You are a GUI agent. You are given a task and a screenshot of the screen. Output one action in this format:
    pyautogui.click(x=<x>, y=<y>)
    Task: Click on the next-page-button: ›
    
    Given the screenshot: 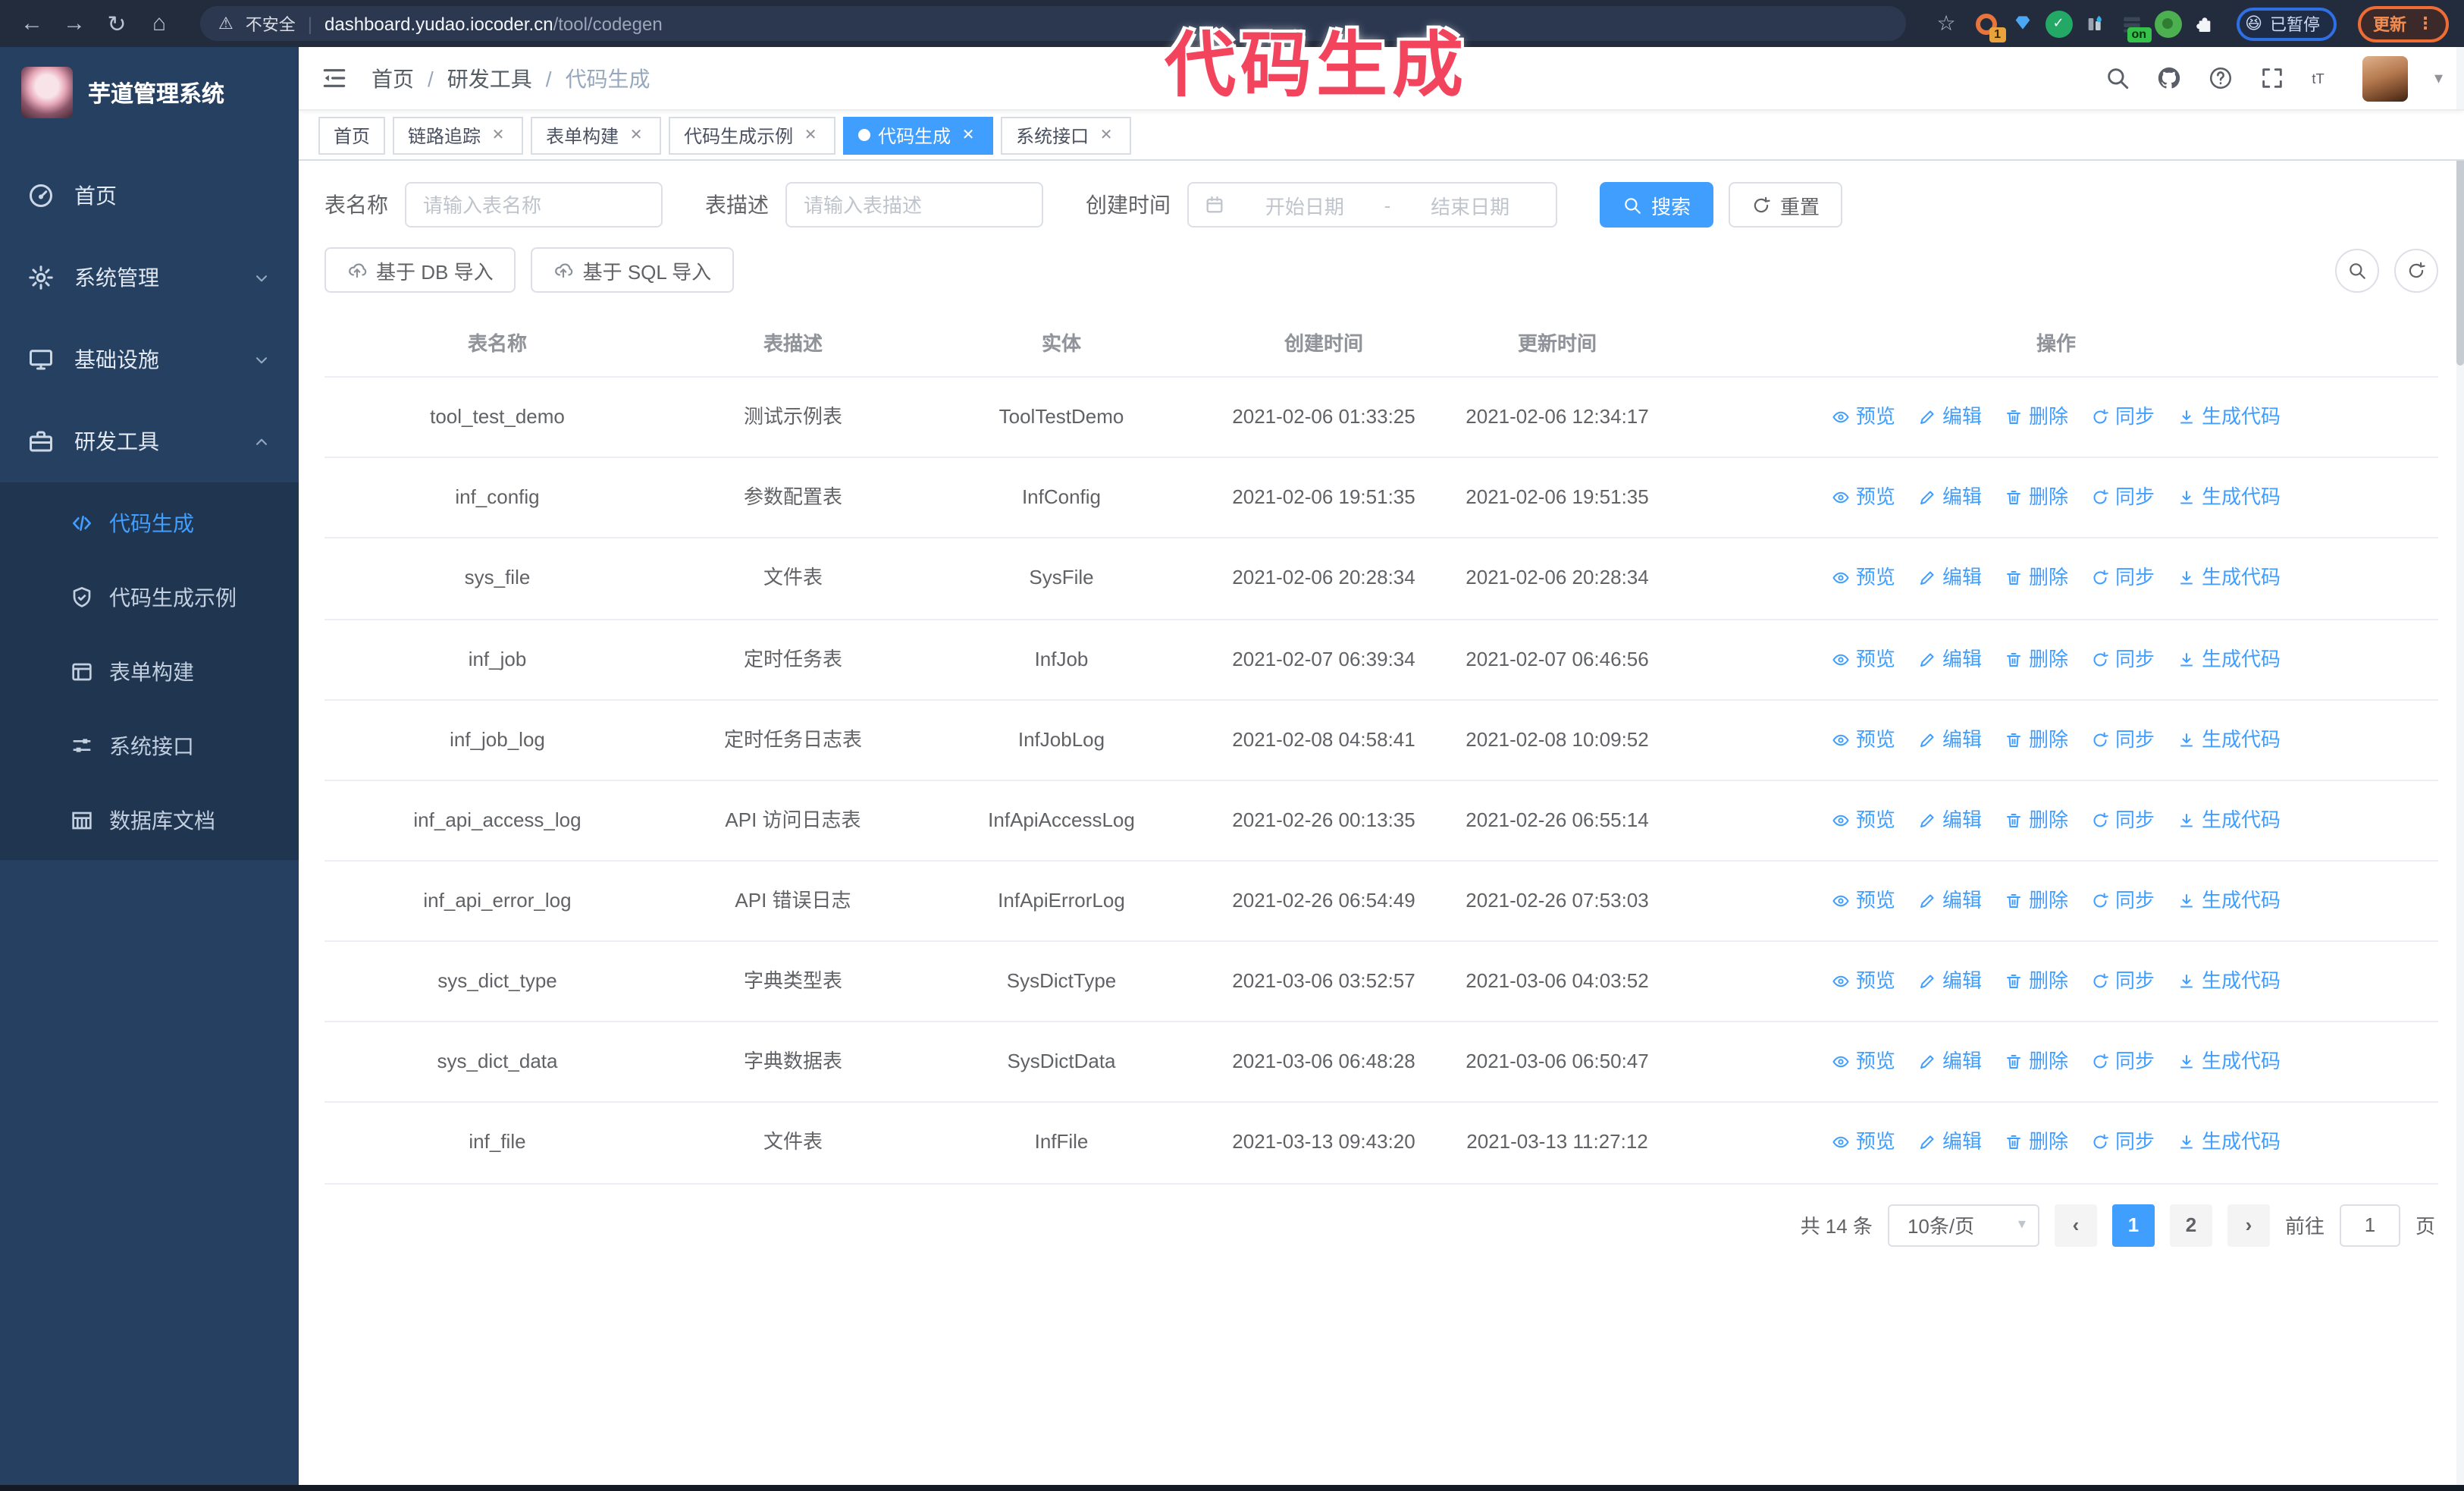 What is the action you would take?
    pyautogui.click(x=2248, y=1225)
    